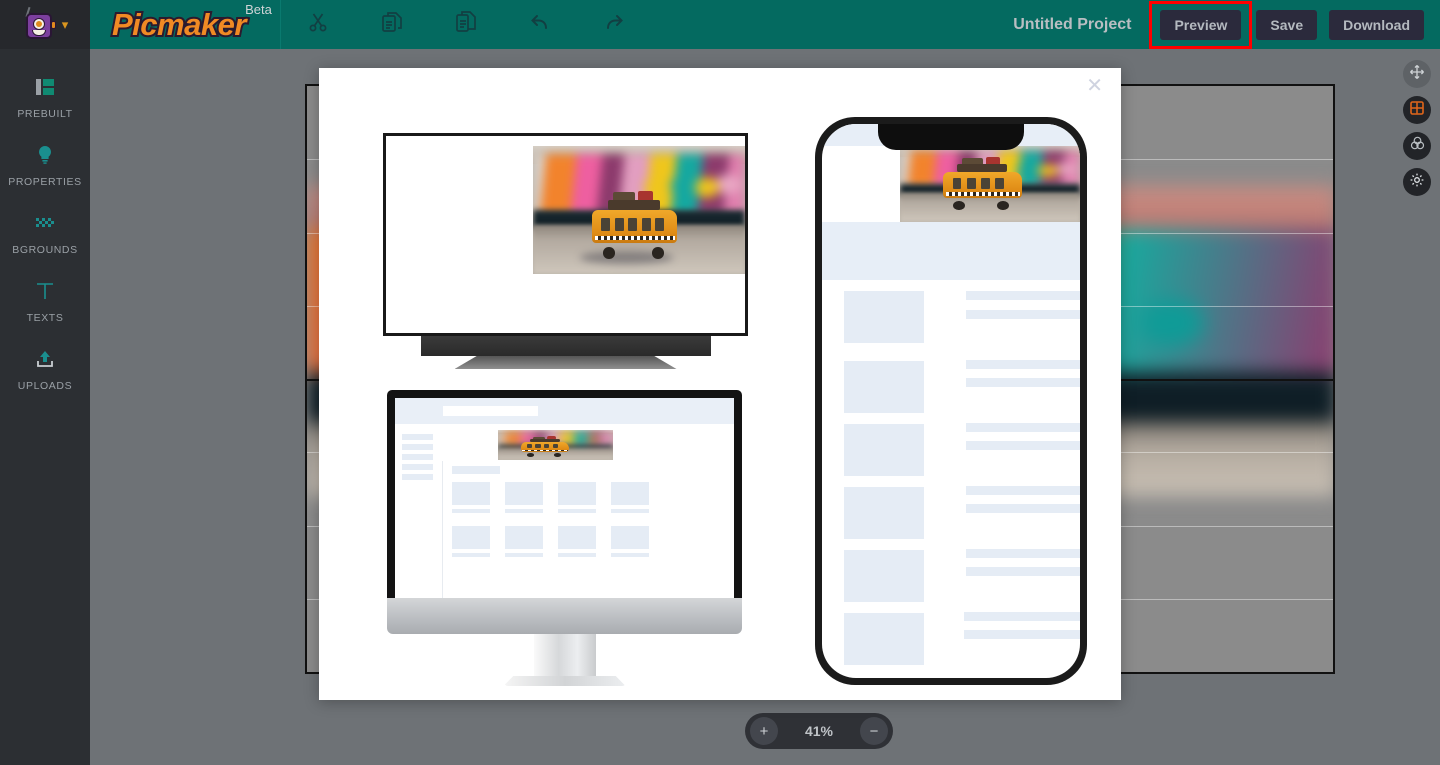 This screenshot has width=1440, height=765. I want to click on monitor-screen, so click(565, 234).